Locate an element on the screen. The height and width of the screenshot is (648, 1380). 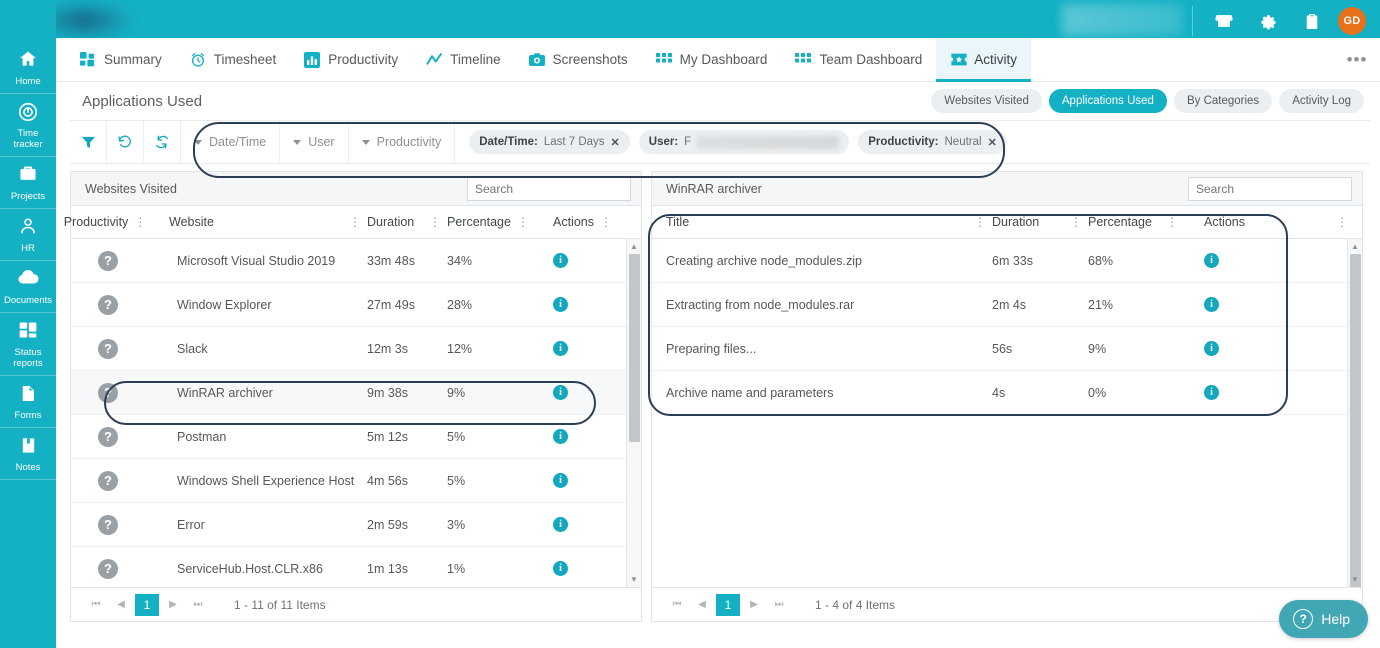
table-row: ? Error 2m 59s 3% i is located at coordinates (356, 525).